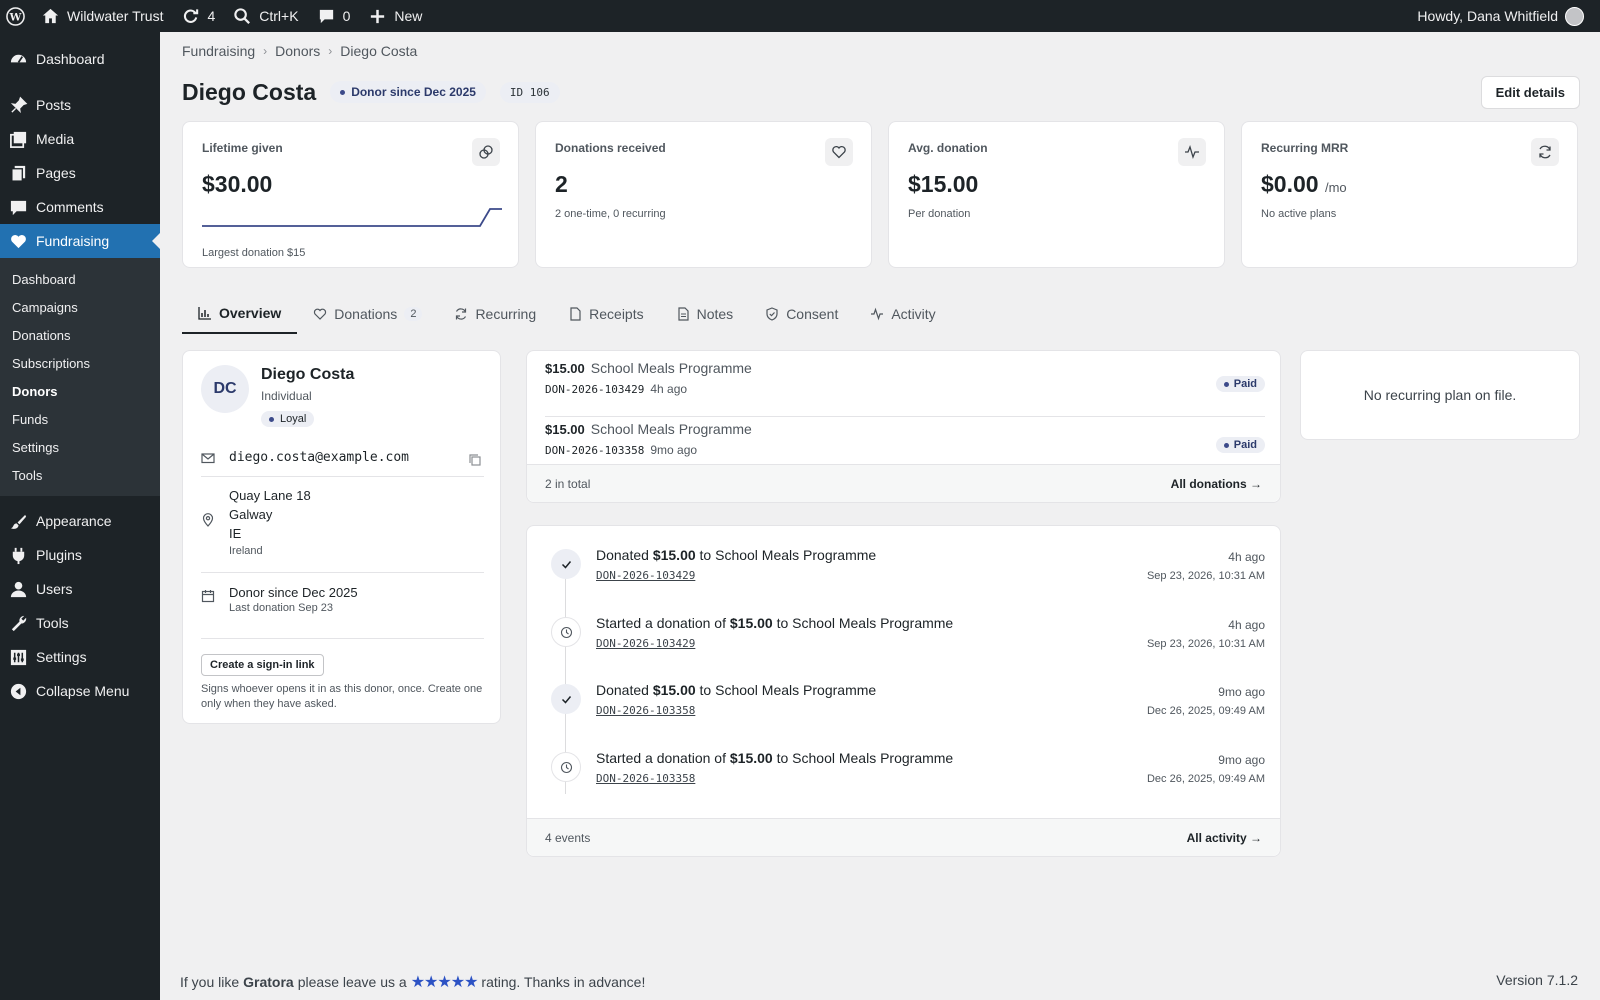 The image size is (1600, 1000). What do you see at coordinates (319, 457) in the screenshot?
I see `donor-email: diego.costa@example.com` at bounding box center [319, 457].